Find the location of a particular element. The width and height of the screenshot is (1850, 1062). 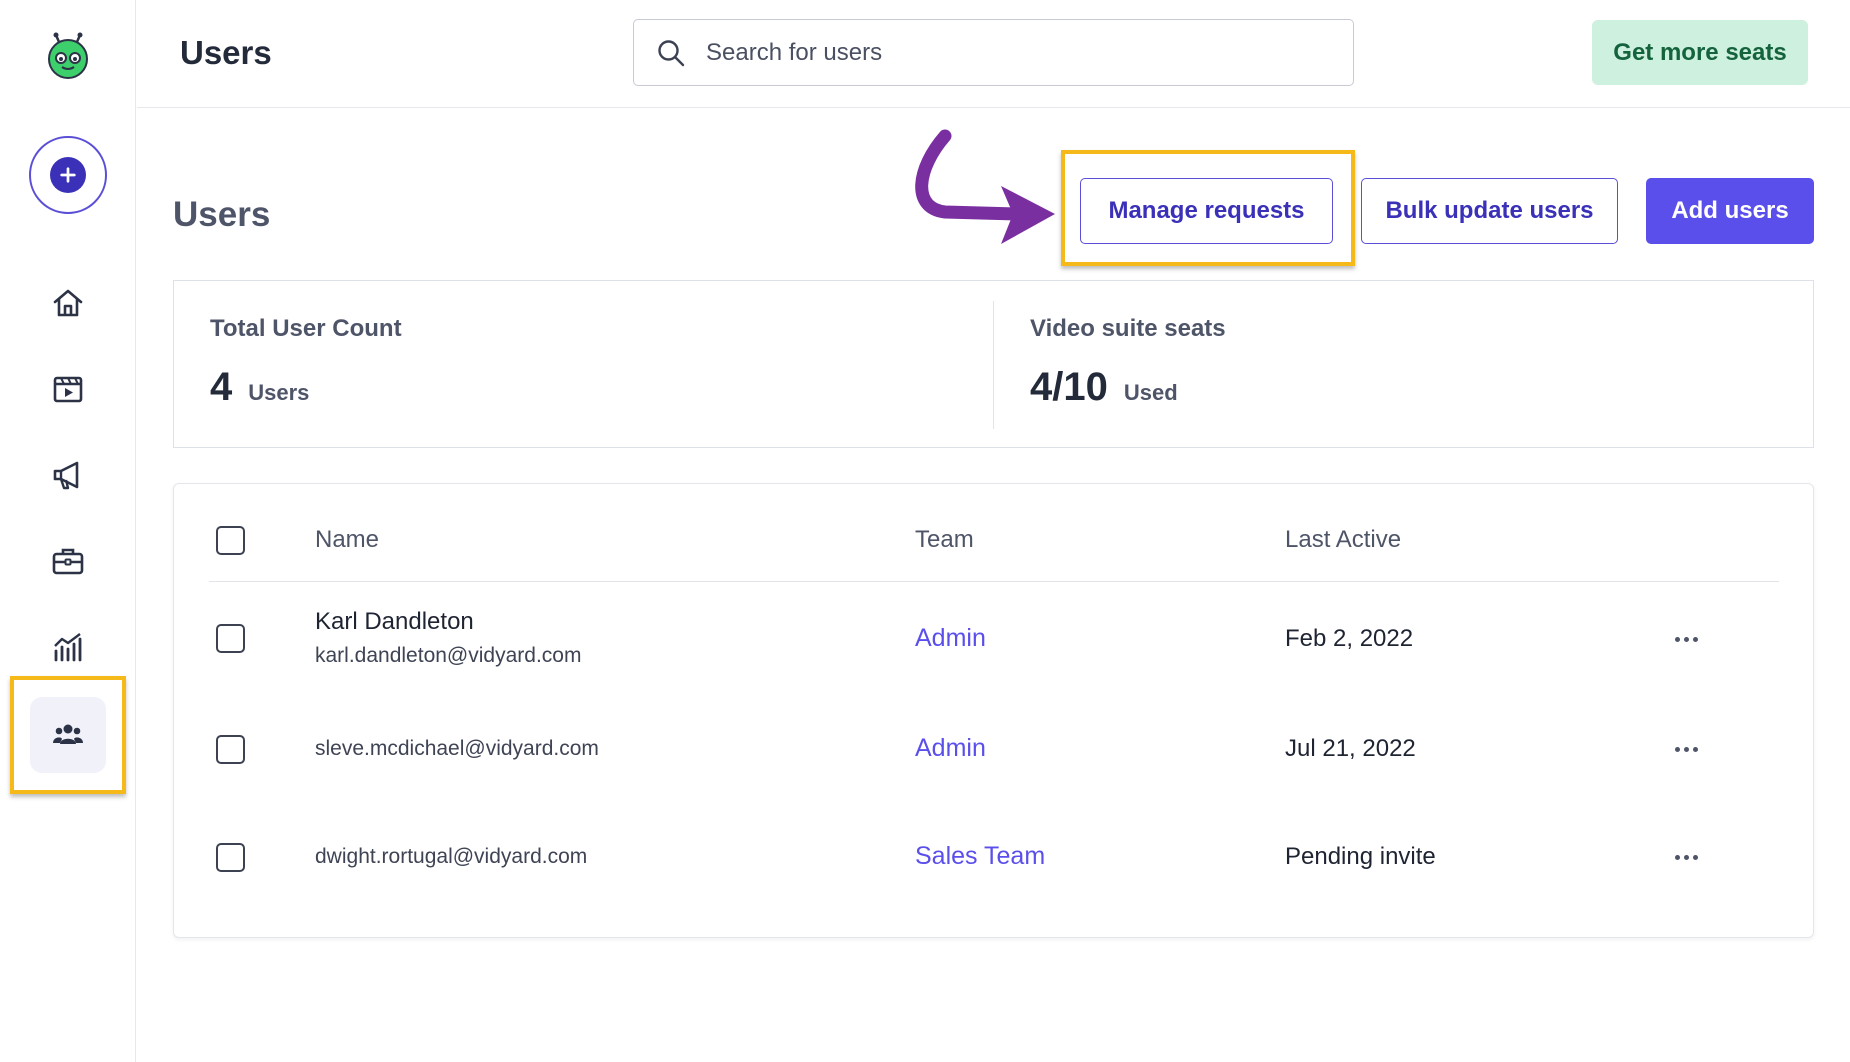

user-last-active: Jul 21, 2022 is located at coordinates (1350, 748).